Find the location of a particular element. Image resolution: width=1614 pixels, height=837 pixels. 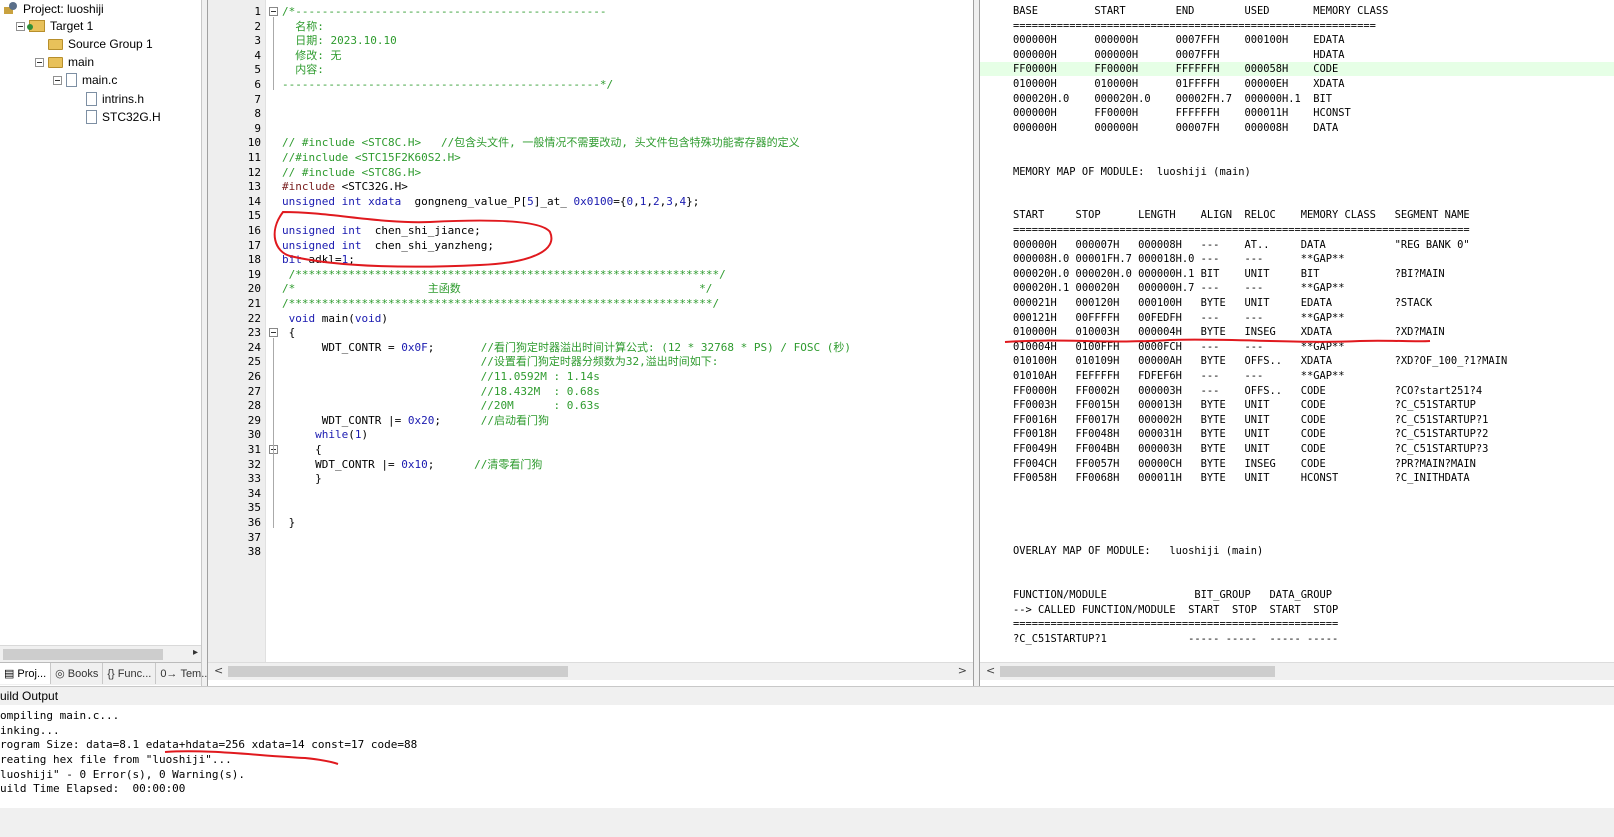

map-line: 000121H 00FFFFH 00FEDFH --- --- **GAP** is located at coordinates (1179, 318).